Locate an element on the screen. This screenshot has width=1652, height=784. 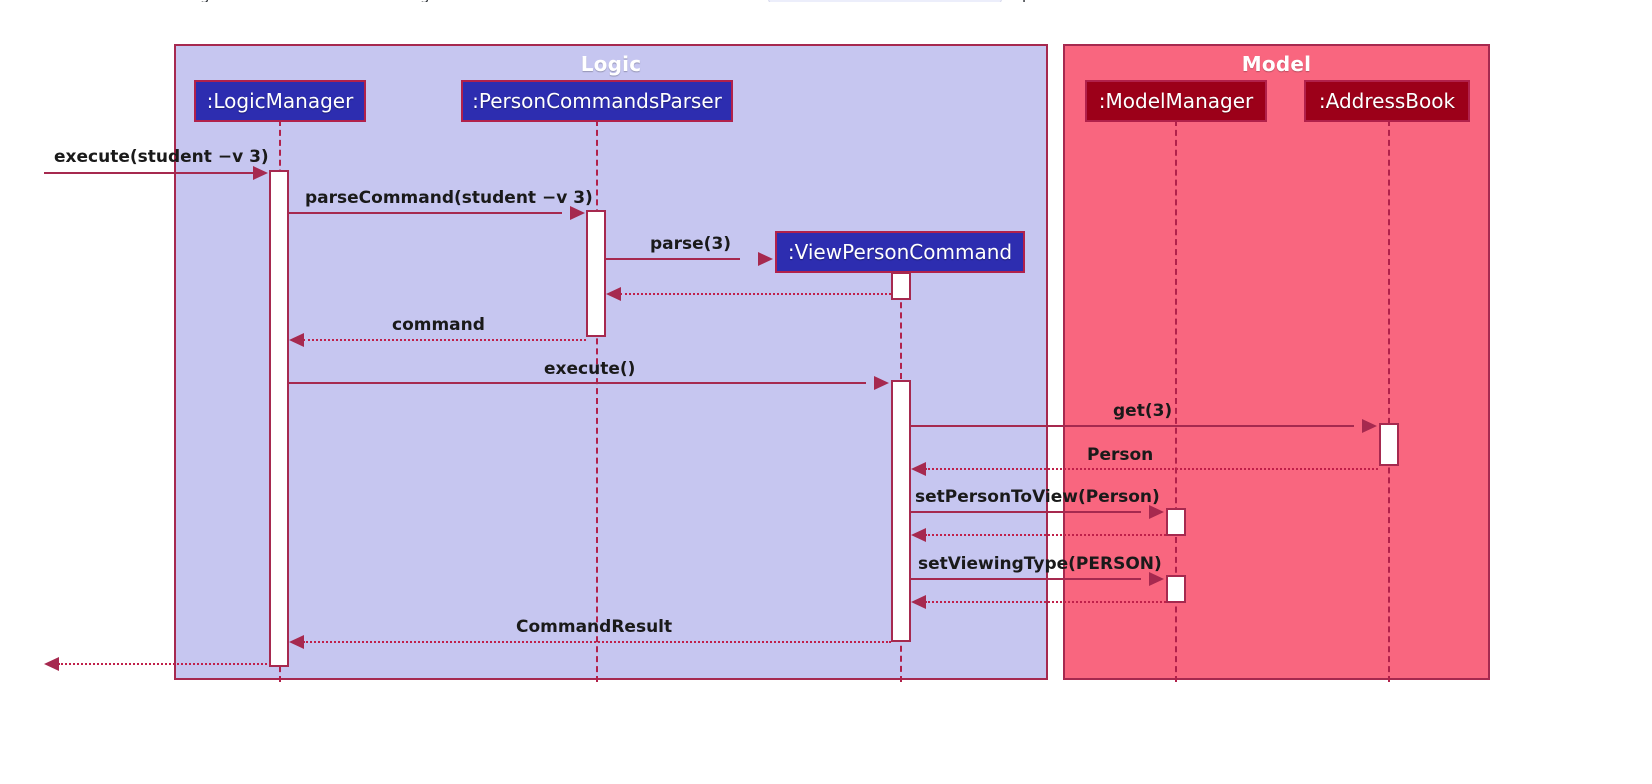
page-text-above-diagram: g g p is located at coordinates (826, 1).